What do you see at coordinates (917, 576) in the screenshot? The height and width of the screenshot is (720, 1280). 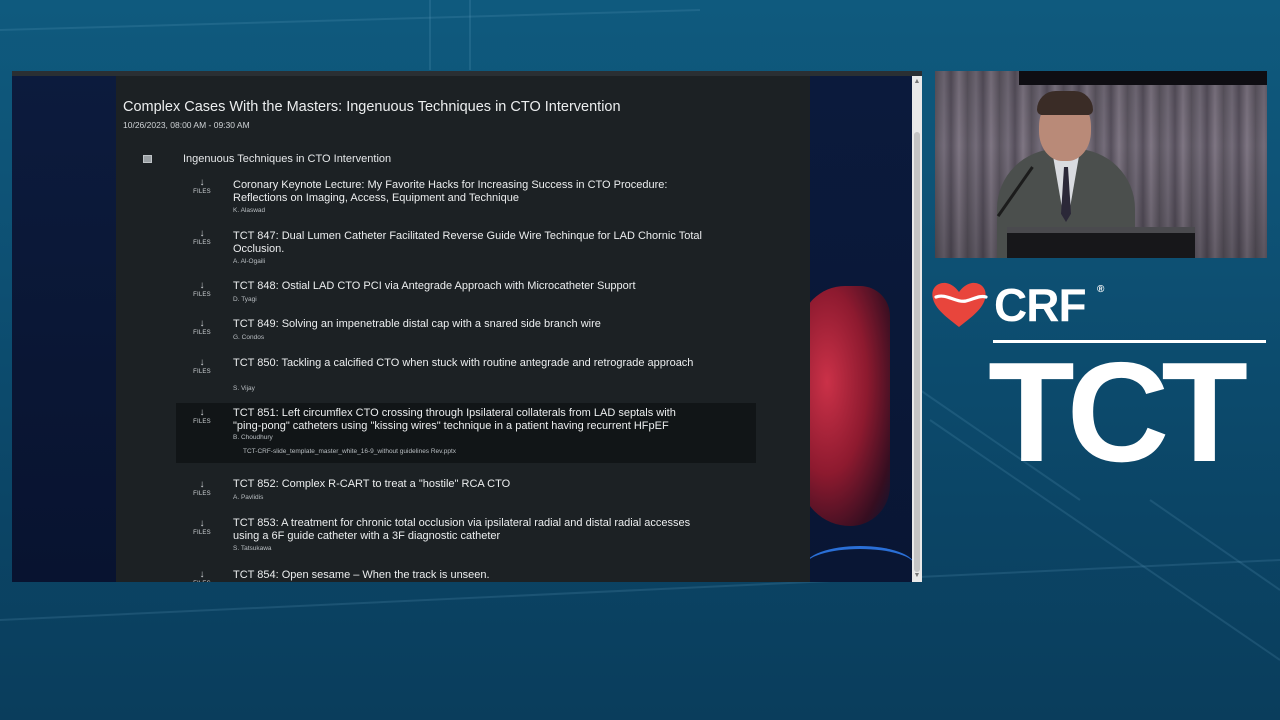 I see `scroll-down-icon: ▼` at bounding box center [917, 576].